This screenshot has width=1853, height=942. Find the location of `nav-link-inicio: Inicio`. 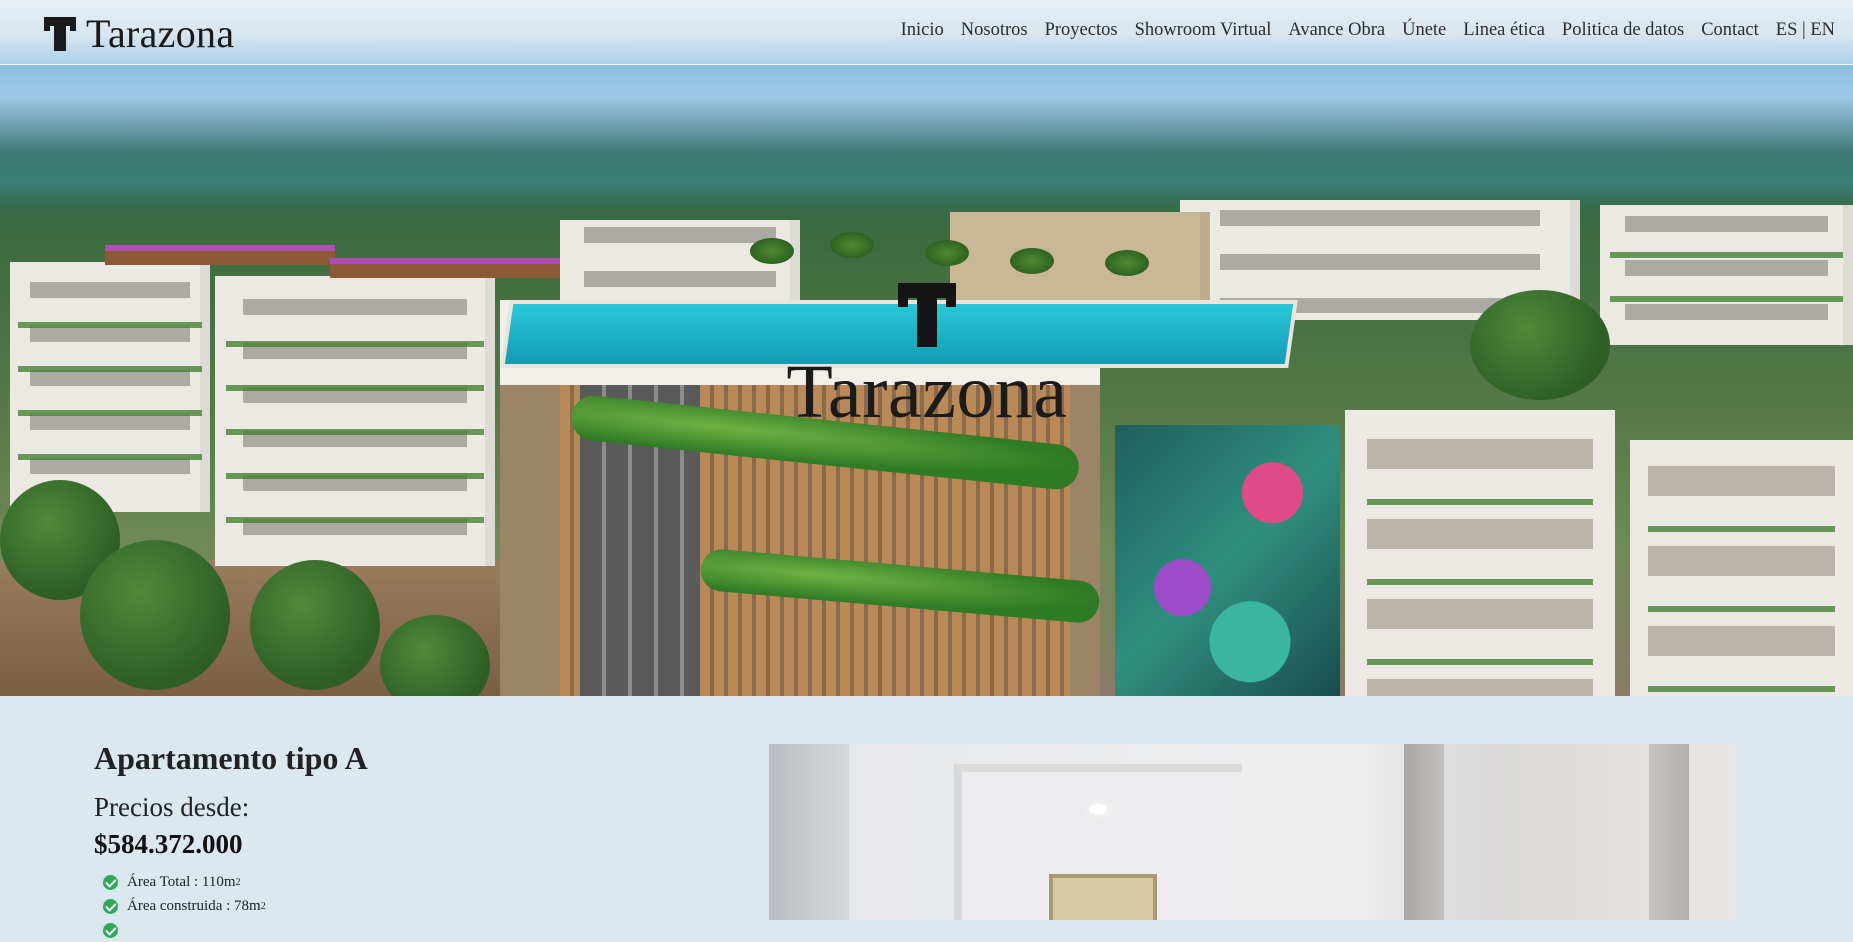

nav-link-inicio: Inicio is located at coordinates (922, 30).